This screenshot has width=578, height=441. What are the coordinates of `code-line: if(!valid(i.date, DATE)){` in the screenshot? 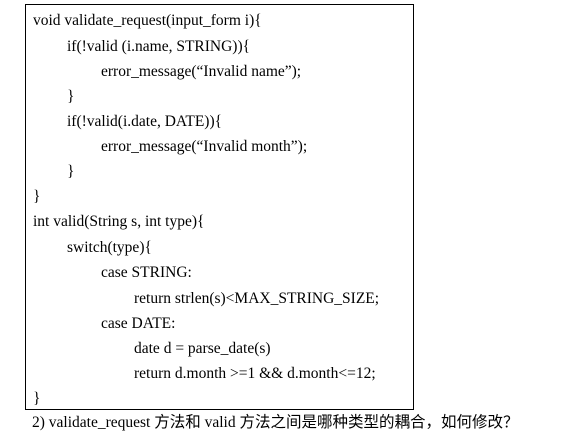 It's located at (145, 121).